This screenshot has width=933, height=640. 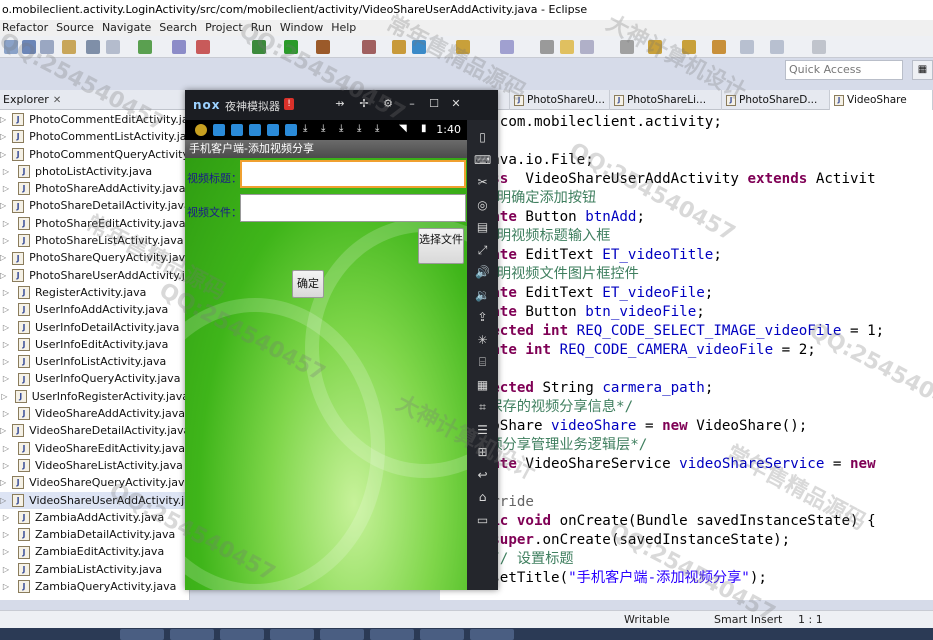 What do you see at coordinates (388, 104) in the screenshot?
I see `settings-icon: ⚙` at bounding box center [388, 104].